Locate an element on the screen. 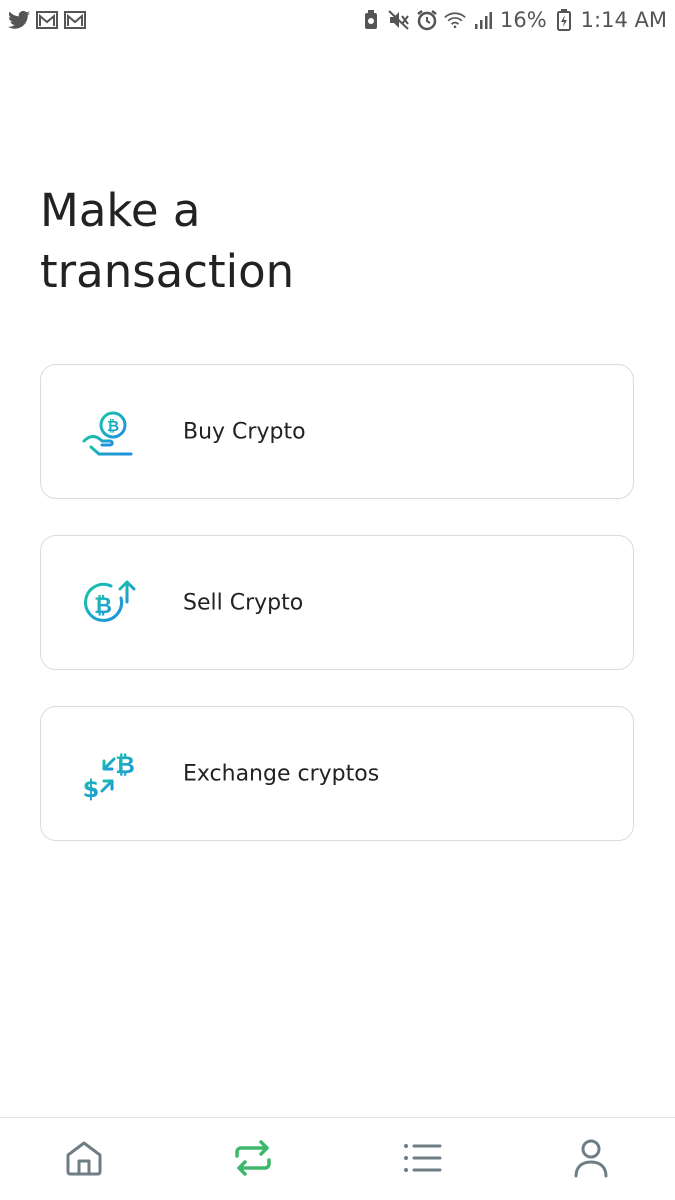 Image resolution: width=675 pixels, height=1200 pixels. list-icon is located at coordinates (422, 1158).